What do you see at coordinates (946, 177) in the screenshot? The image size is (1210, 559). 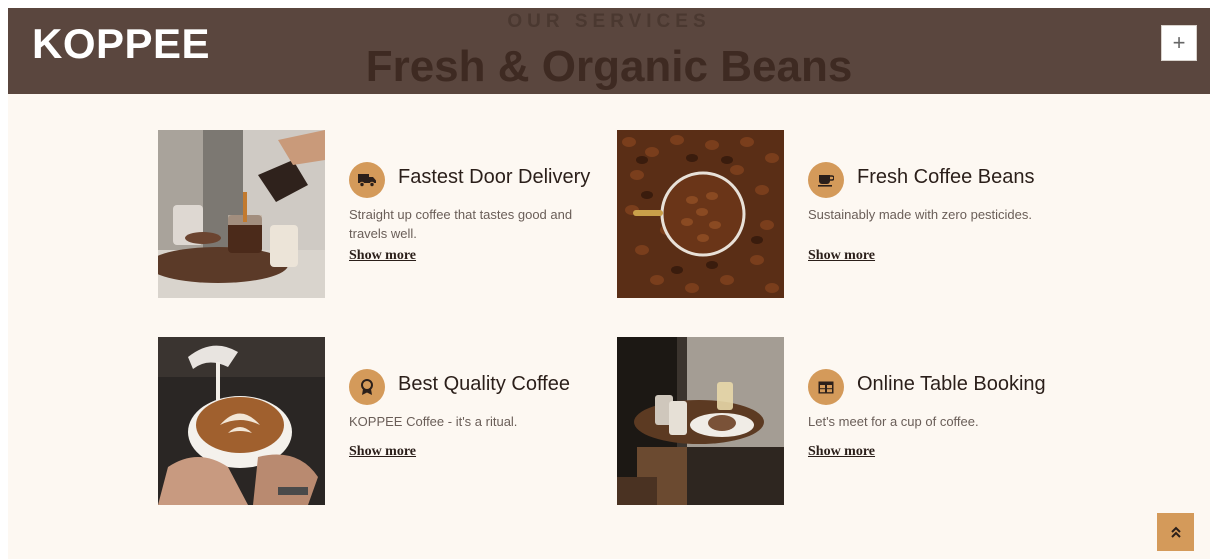 I see `service-title: Fresh Coffee Beans` at bounding box center [946, 177].